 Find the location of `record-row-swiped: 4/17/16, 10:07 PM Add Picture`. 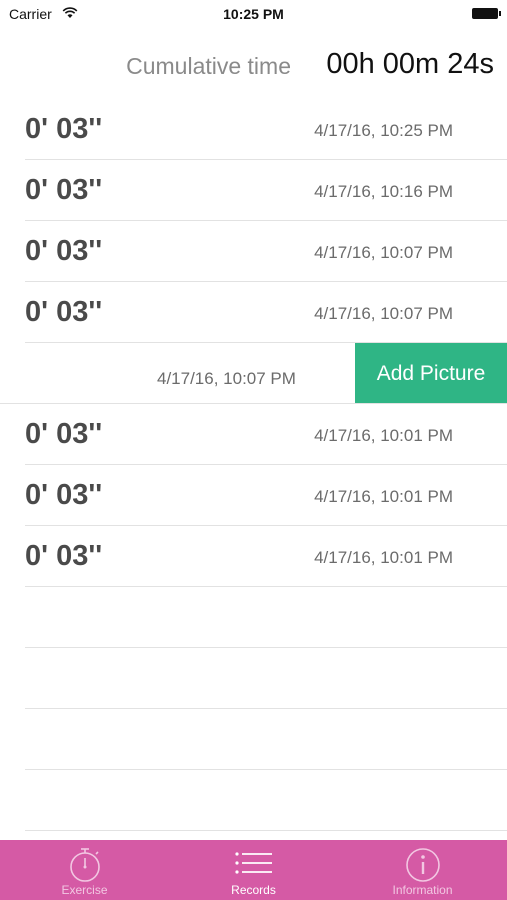

record-row-swiped: 4/17/16, 10:07 PM Add Picture is located at coordinates (253, 373).